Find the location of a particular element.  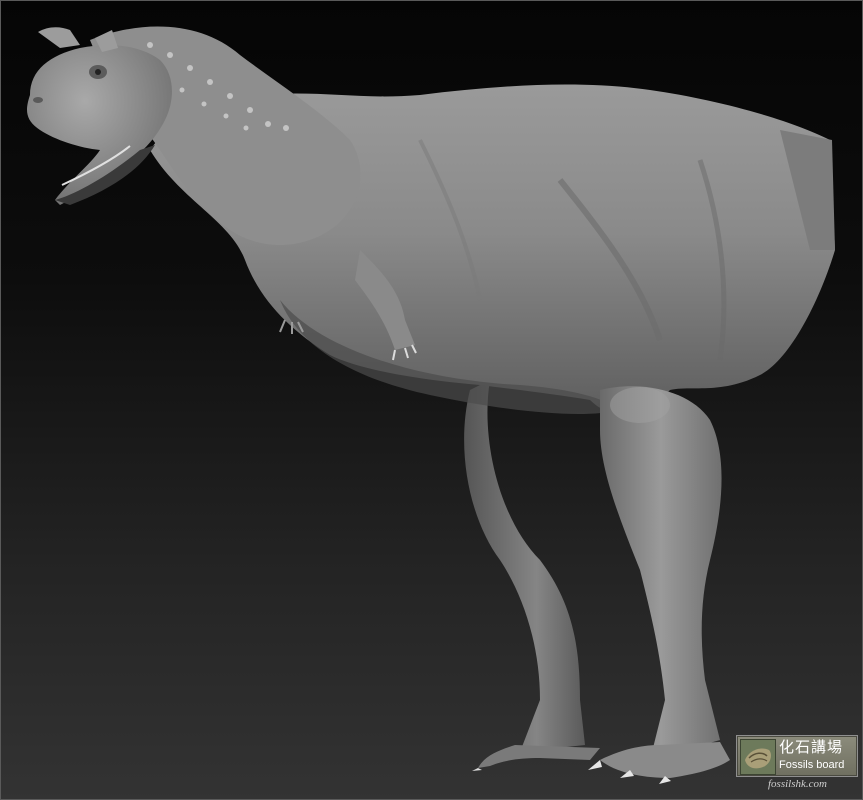

front-leg is located at coordinates (659, 585).